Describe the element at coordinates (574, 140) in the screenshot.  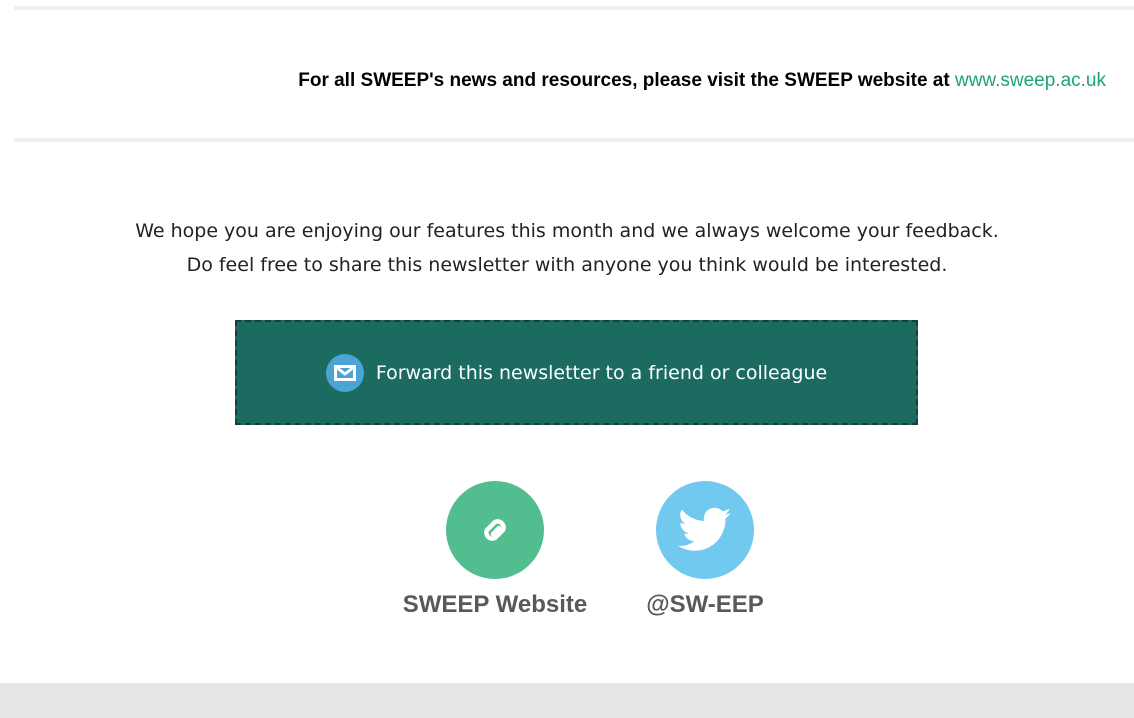
I see `middle-divider` at that location.